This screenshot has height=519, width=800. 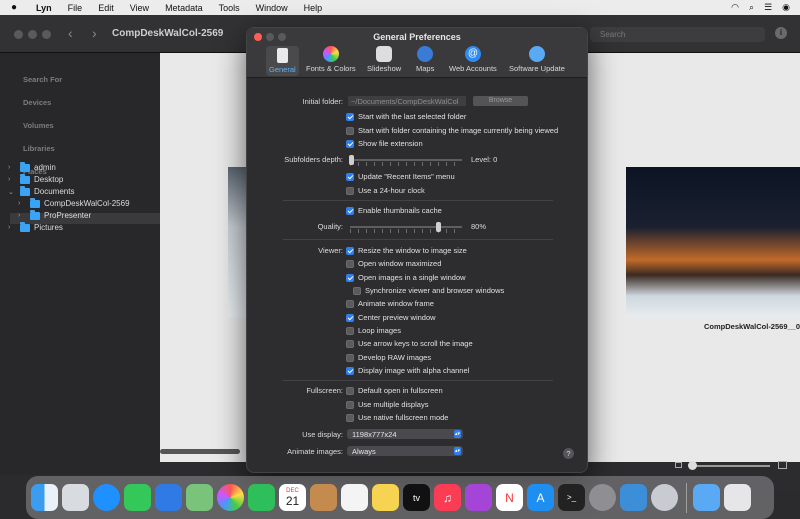 What do you see at coordinates (405, 434) in the screenshot?
I see `use-display-popup: 1198x777x24 ▴▾` at bounding box center [405, 434].